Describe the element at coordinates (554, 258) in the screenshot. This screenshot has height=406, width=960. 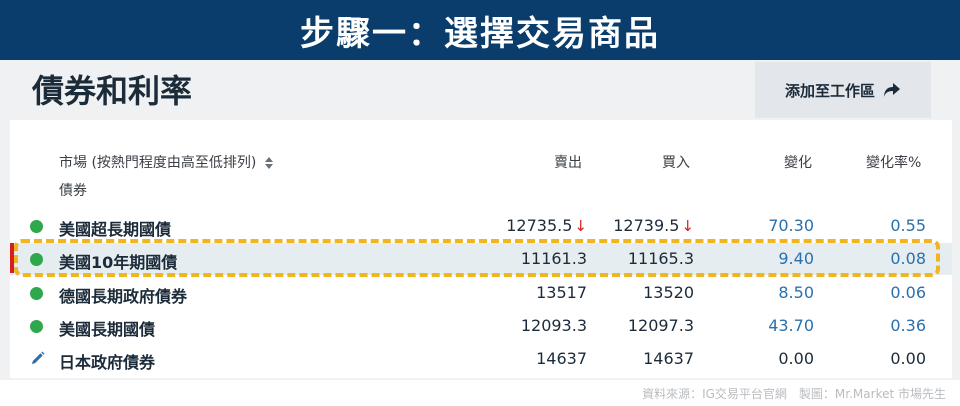
I see `sell-price: 11161.3` at that location.